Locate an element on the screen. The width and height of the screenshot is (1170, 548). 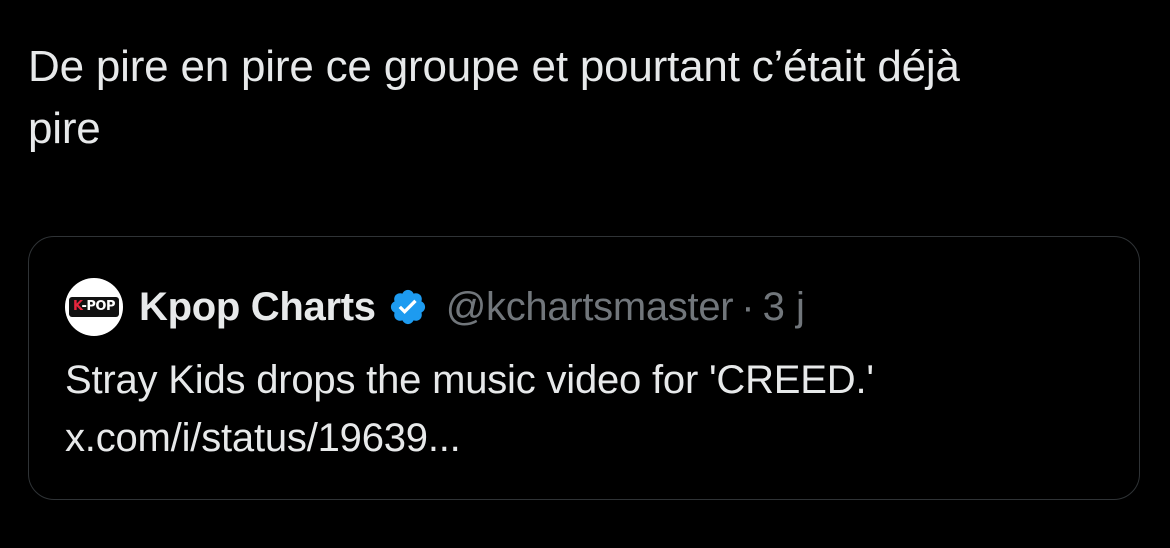
kpop-logo-icon: K-POP is located at coordinates (94, 307).